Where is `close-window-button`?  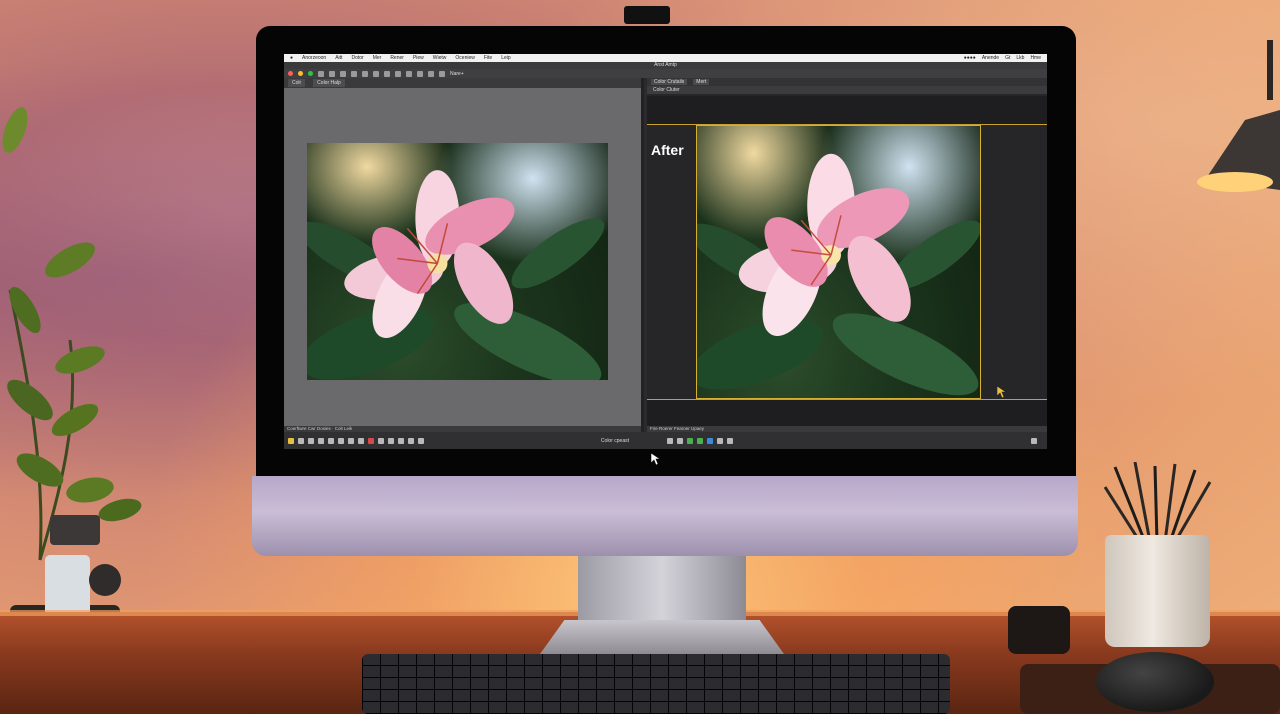 close-window-button is located at coordinates (290, 73).